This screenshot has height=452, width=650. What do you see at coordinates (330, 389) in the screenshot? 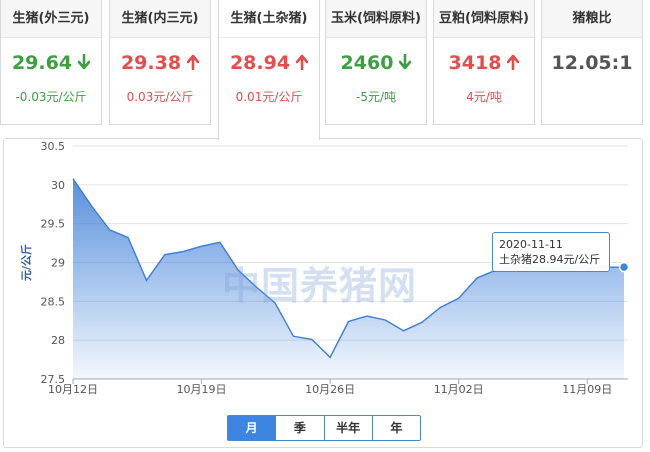
I see `x-tick-label: 10月26日` at bounding box center [330, 389].